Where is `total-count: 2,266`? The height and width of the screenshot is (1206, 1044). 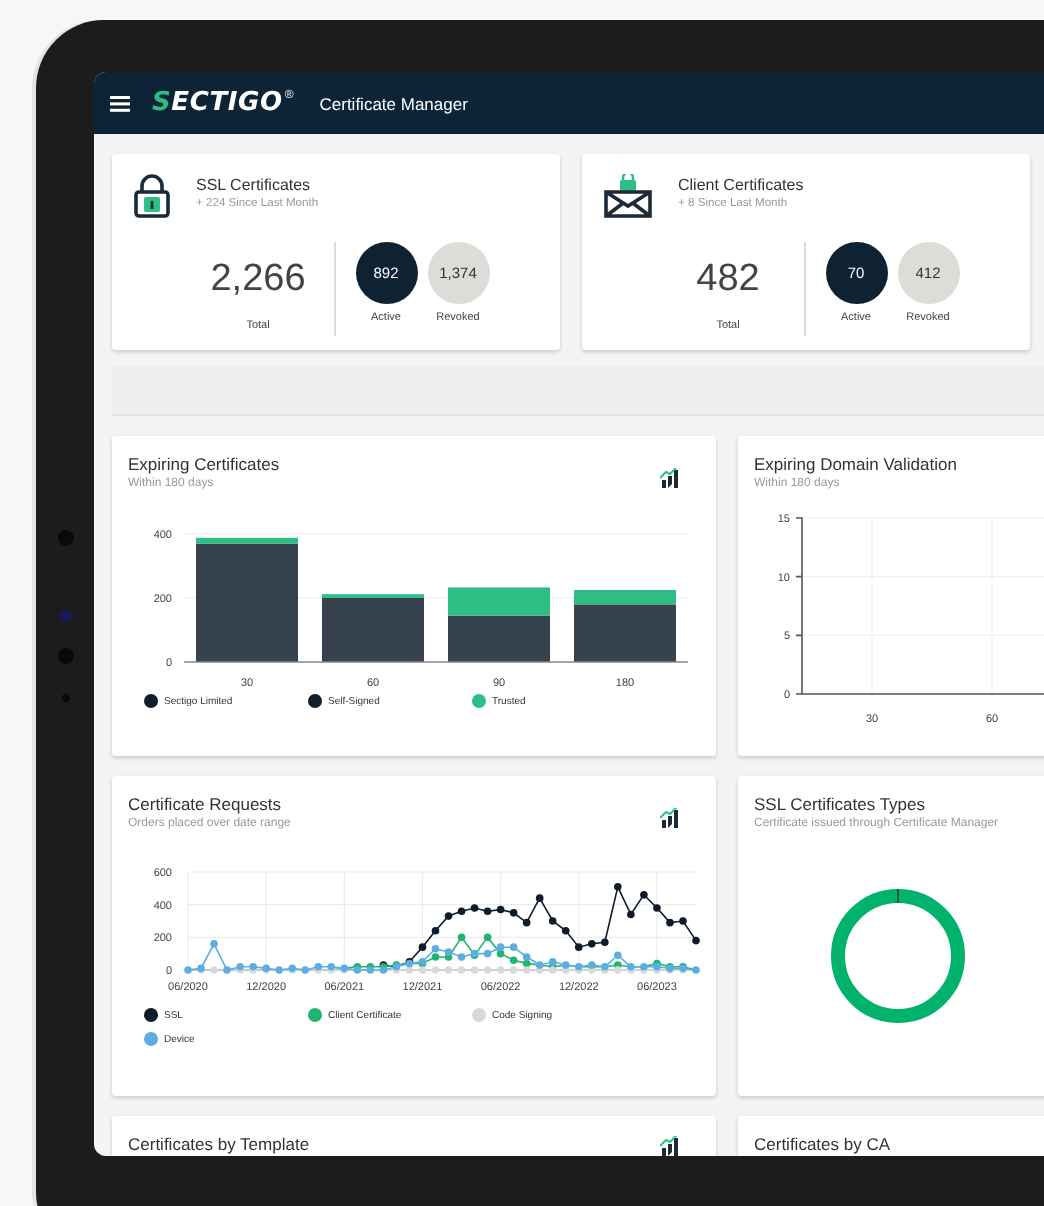 total-count: 2,266 is located at coordinates (258, 280).